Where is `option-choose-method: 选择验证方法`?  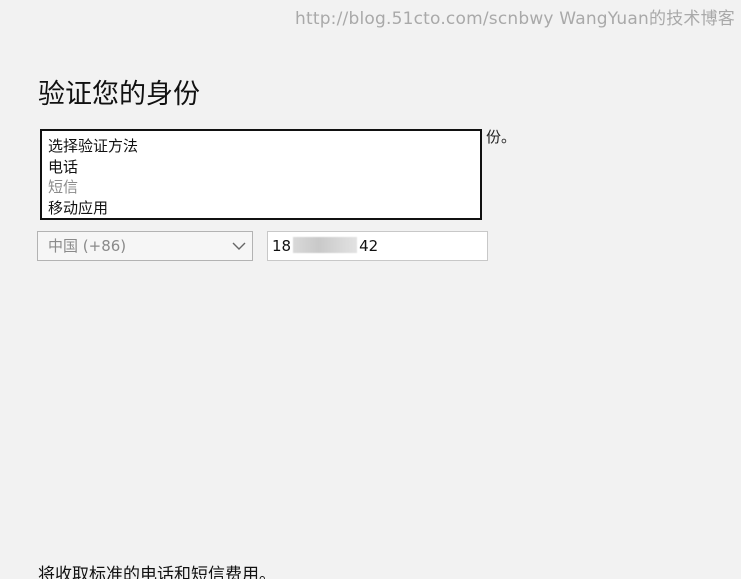 option-choose-method: 选择验证方法 is located at coordinates (264, 146).